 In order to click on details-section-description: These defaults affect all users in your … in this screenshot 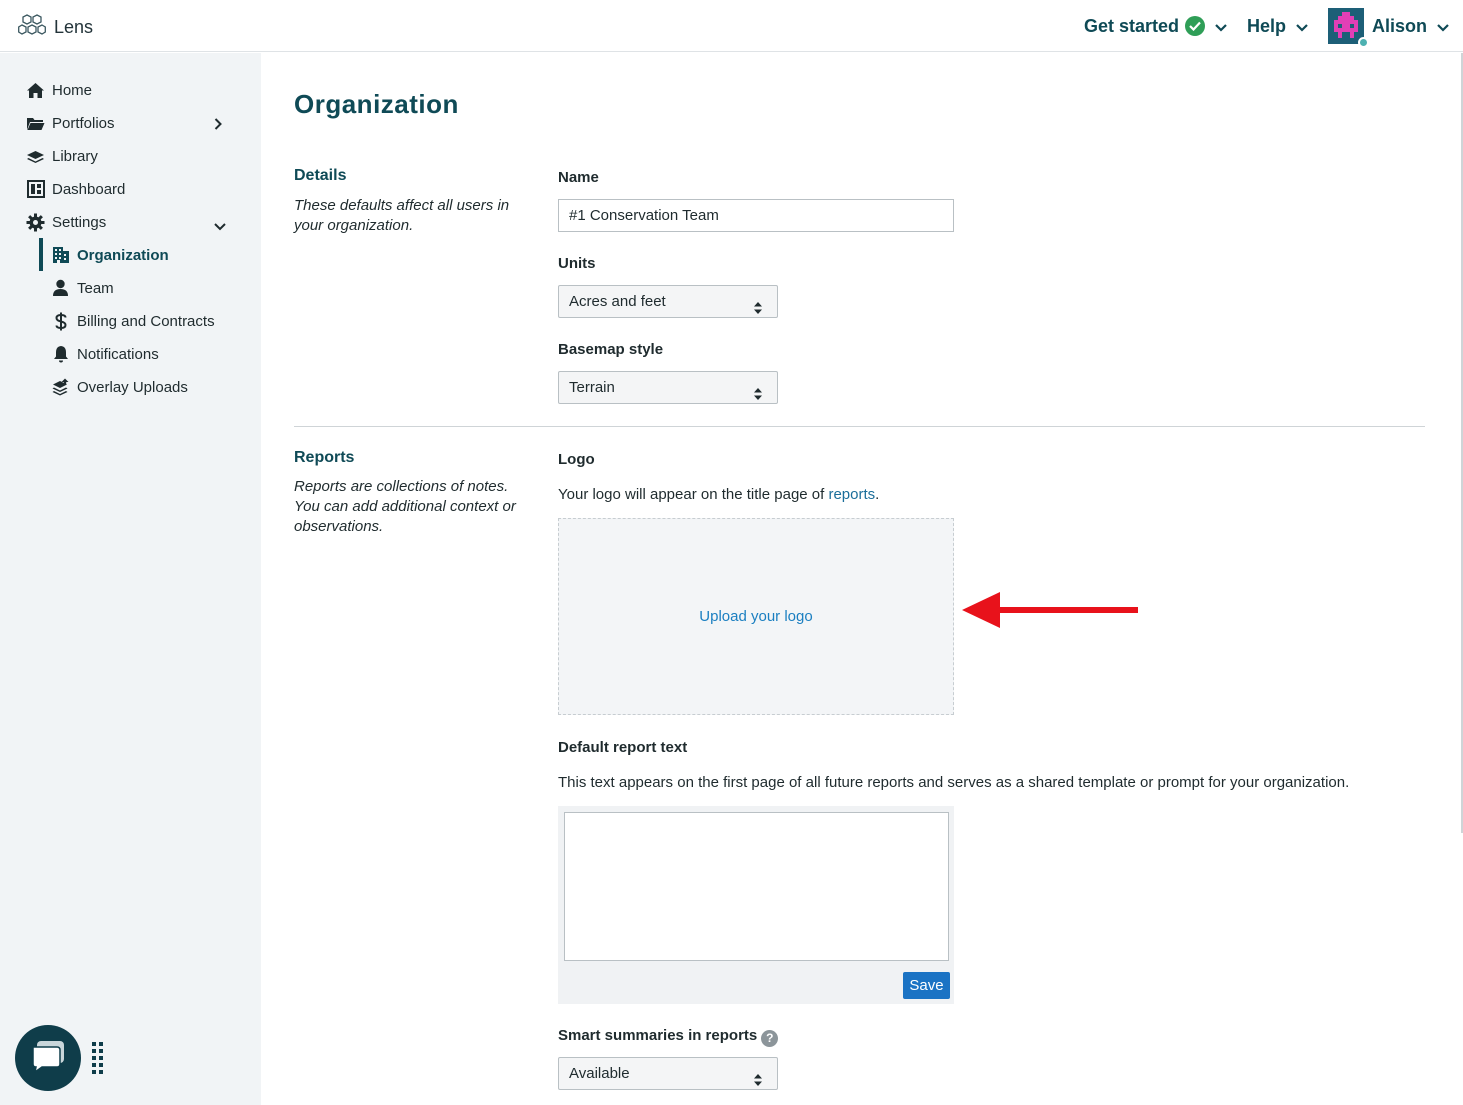, I will do `click(402, 215)`.